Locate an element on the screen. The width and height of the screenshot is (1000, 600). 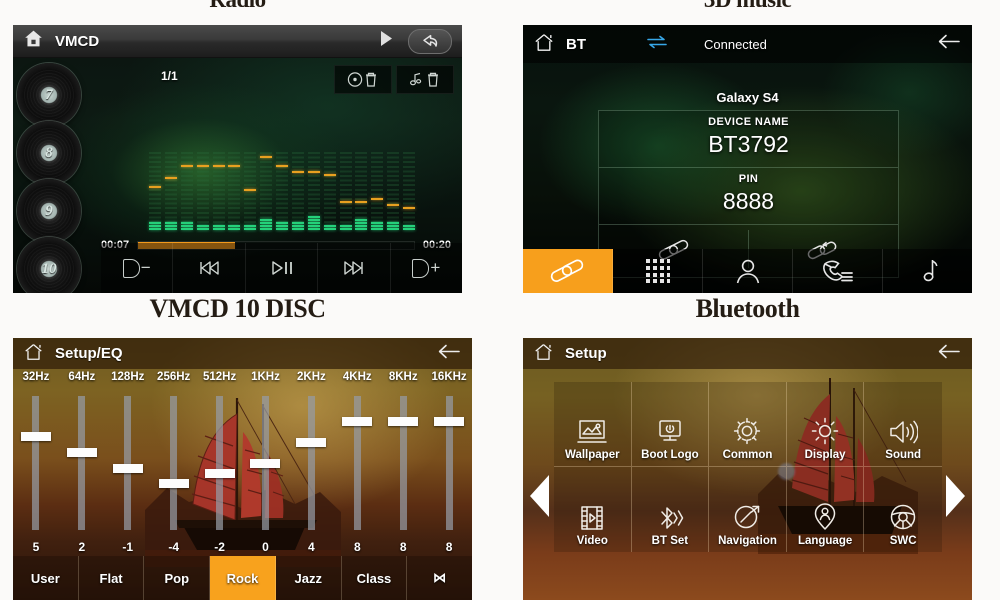
steering-wheel-icon is located at coordinates (903, 511).